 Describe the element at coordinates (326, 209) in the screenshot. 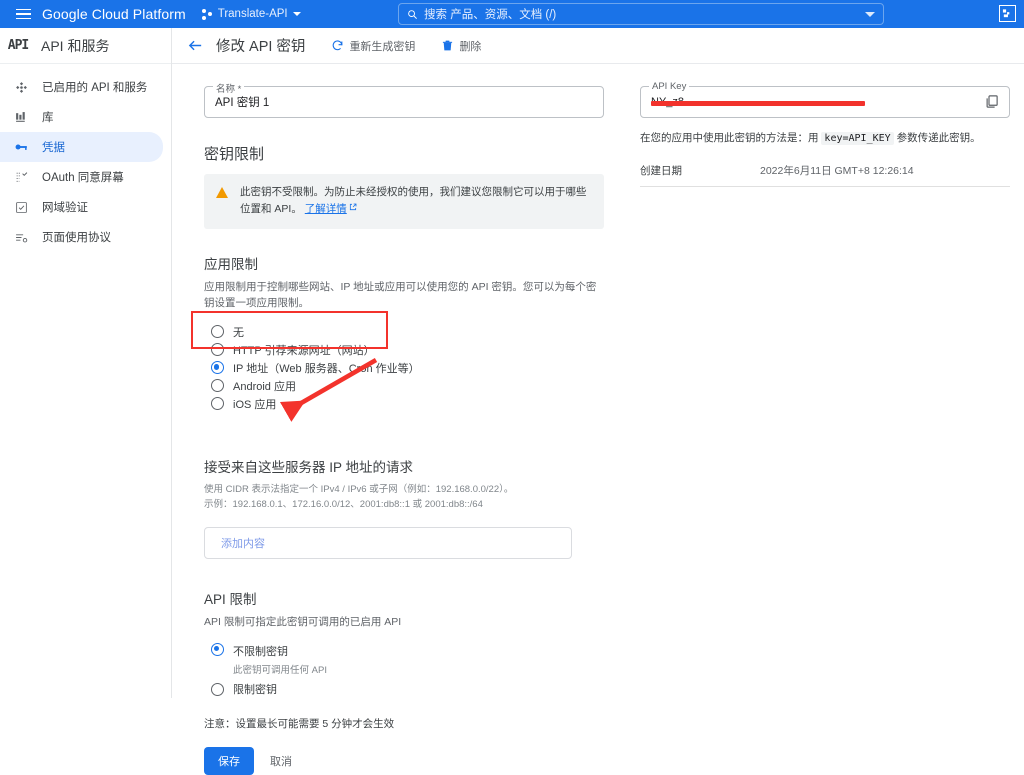

I see `learn-more-link: 了解详情` at that location.